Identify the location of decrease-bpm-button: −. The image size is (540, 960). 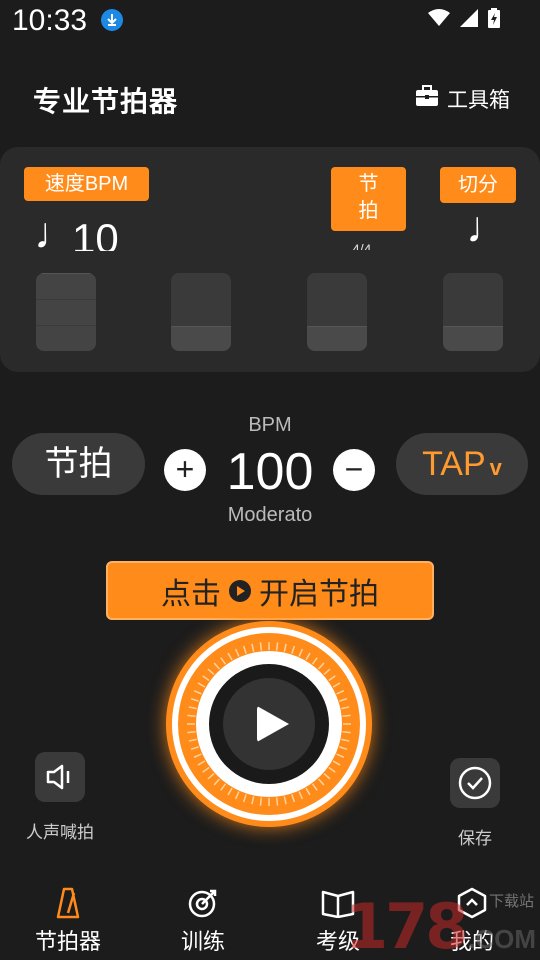
(354, 470).